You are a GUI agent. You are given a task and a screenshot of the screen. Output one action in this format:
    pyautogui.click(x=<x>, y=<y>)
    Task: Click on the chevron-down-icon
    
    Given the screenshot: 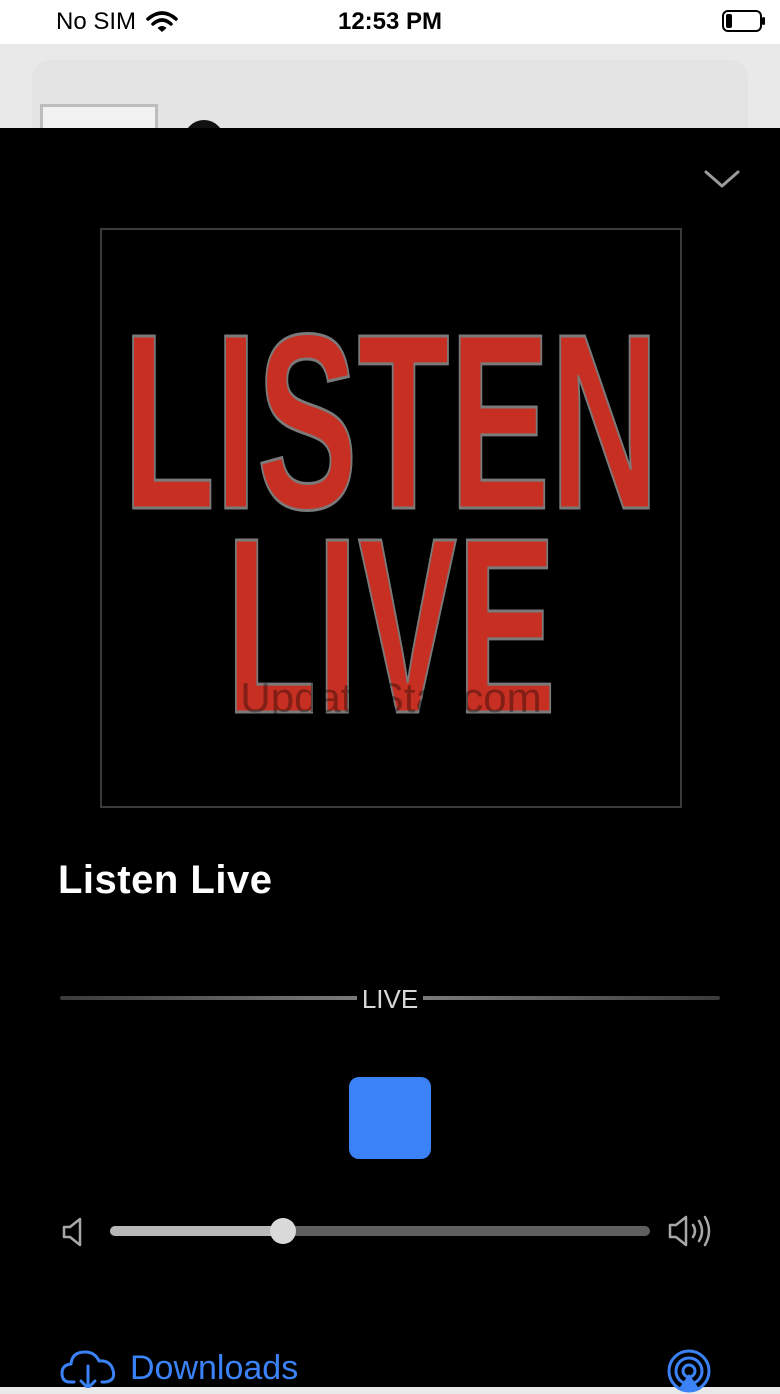 What is the action you would take?
    pyautogui.click(x=722, y=178)
    